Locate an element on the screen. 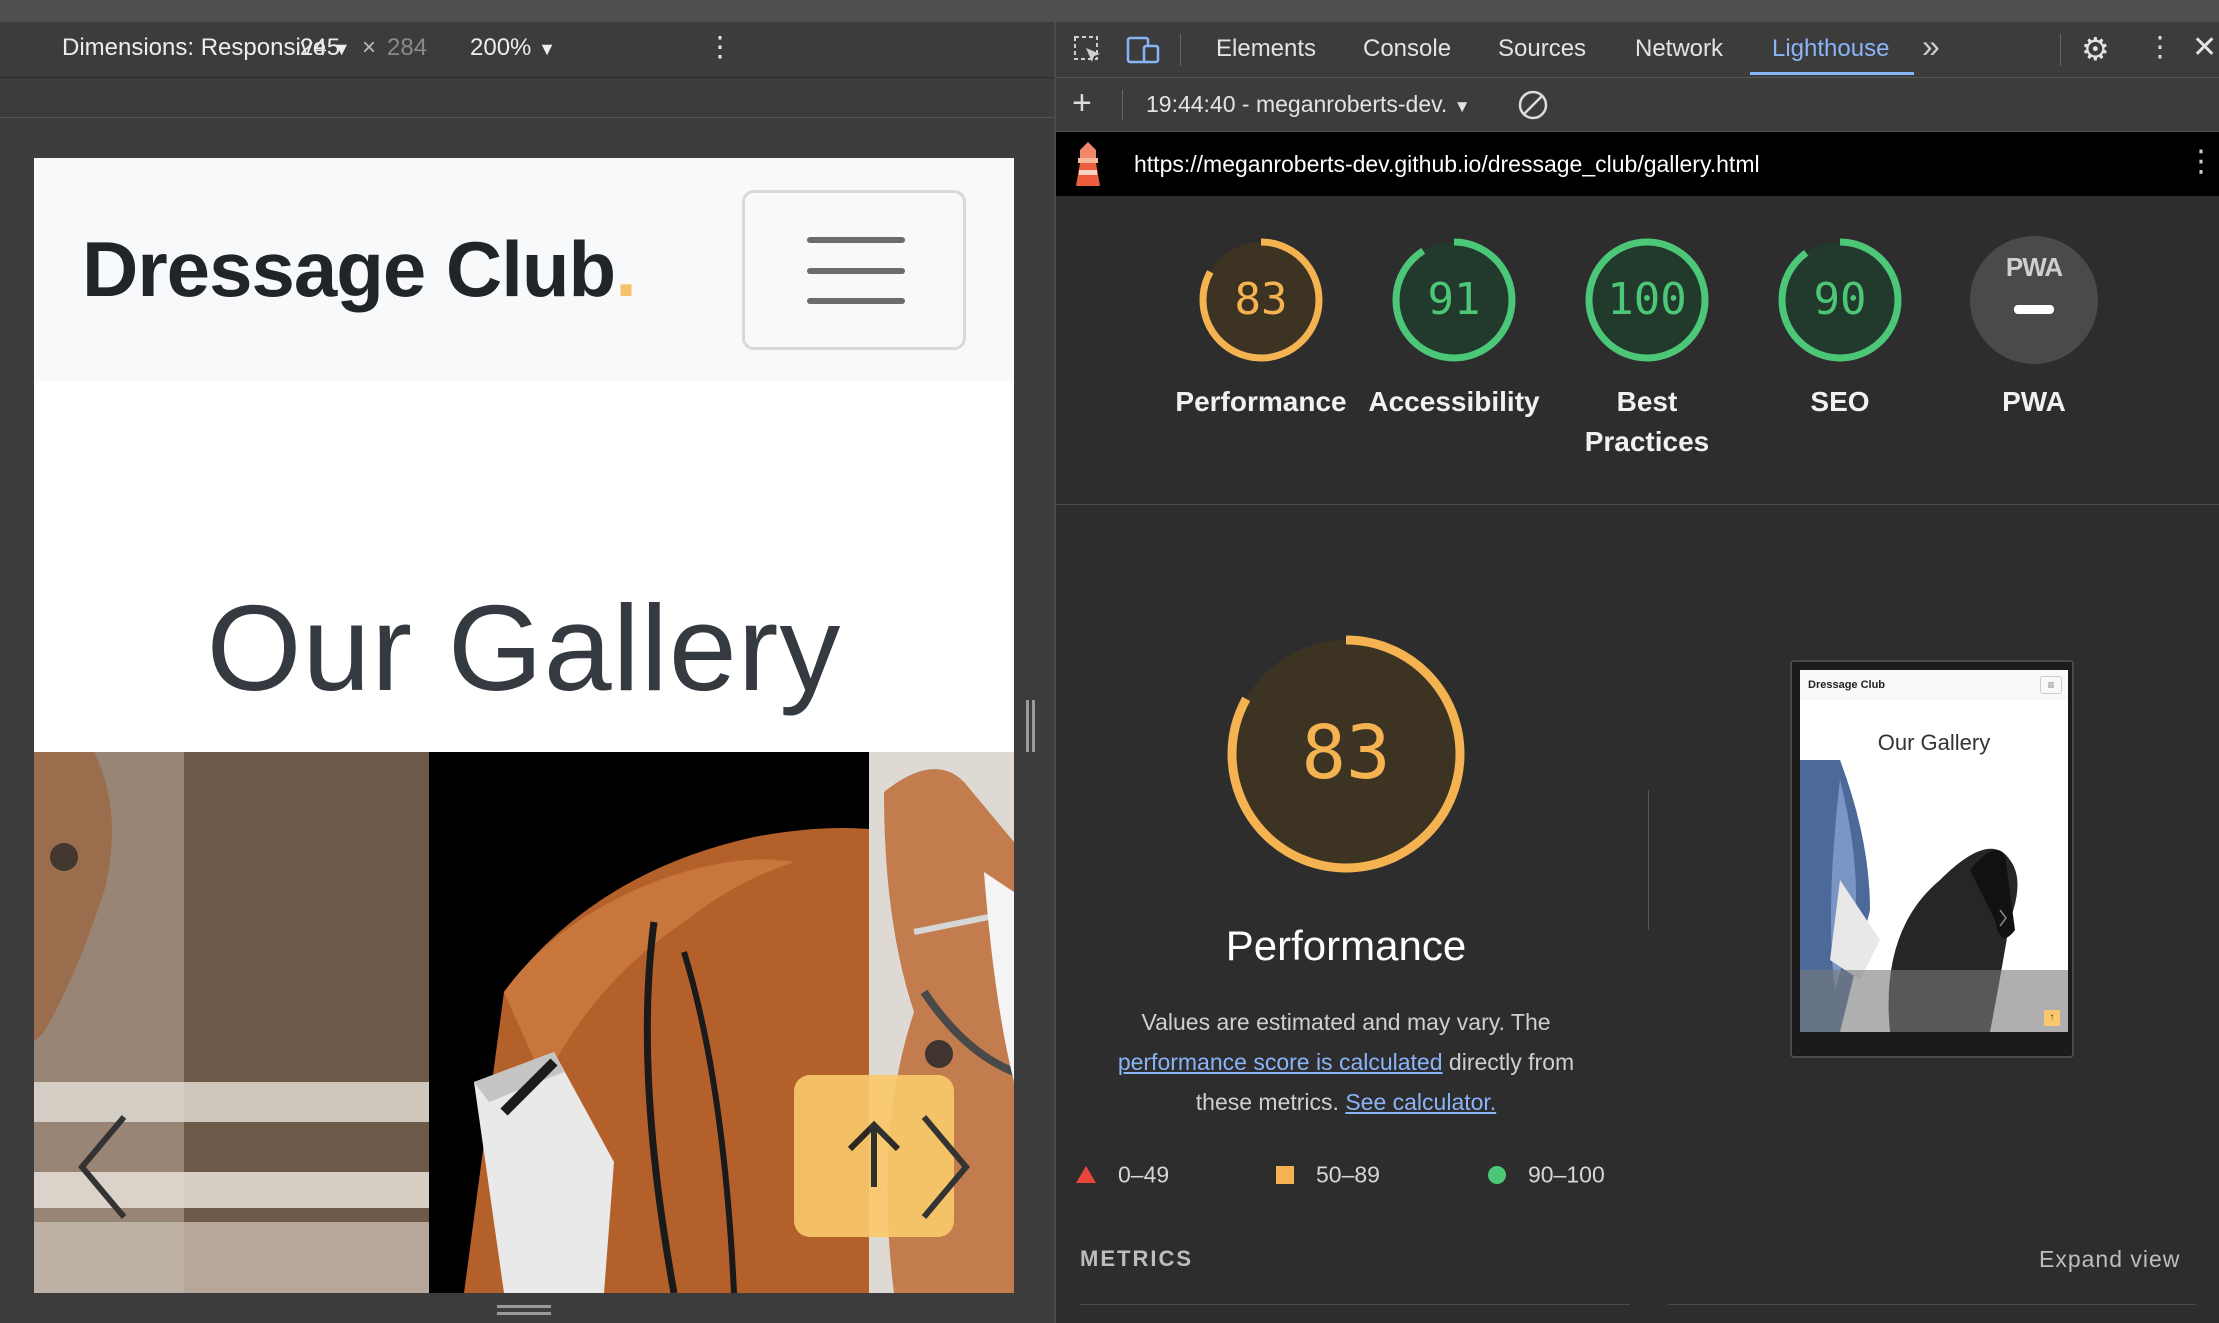 The image size is (2219, 1323). score-value: 83 is located at coordinates (1261, 299).